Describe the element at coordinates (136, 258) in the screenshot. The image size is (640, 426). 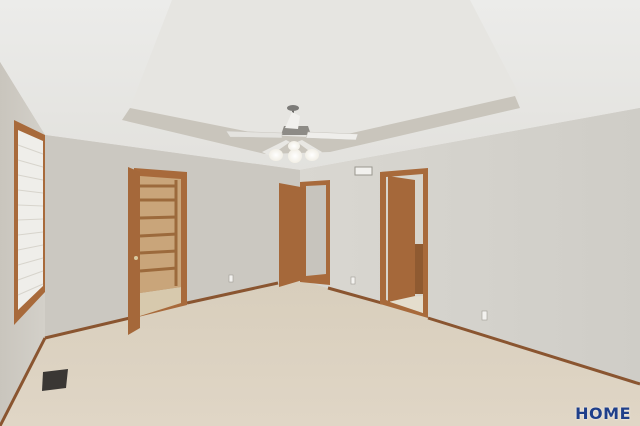
I see `closet-door-knob` at that location.